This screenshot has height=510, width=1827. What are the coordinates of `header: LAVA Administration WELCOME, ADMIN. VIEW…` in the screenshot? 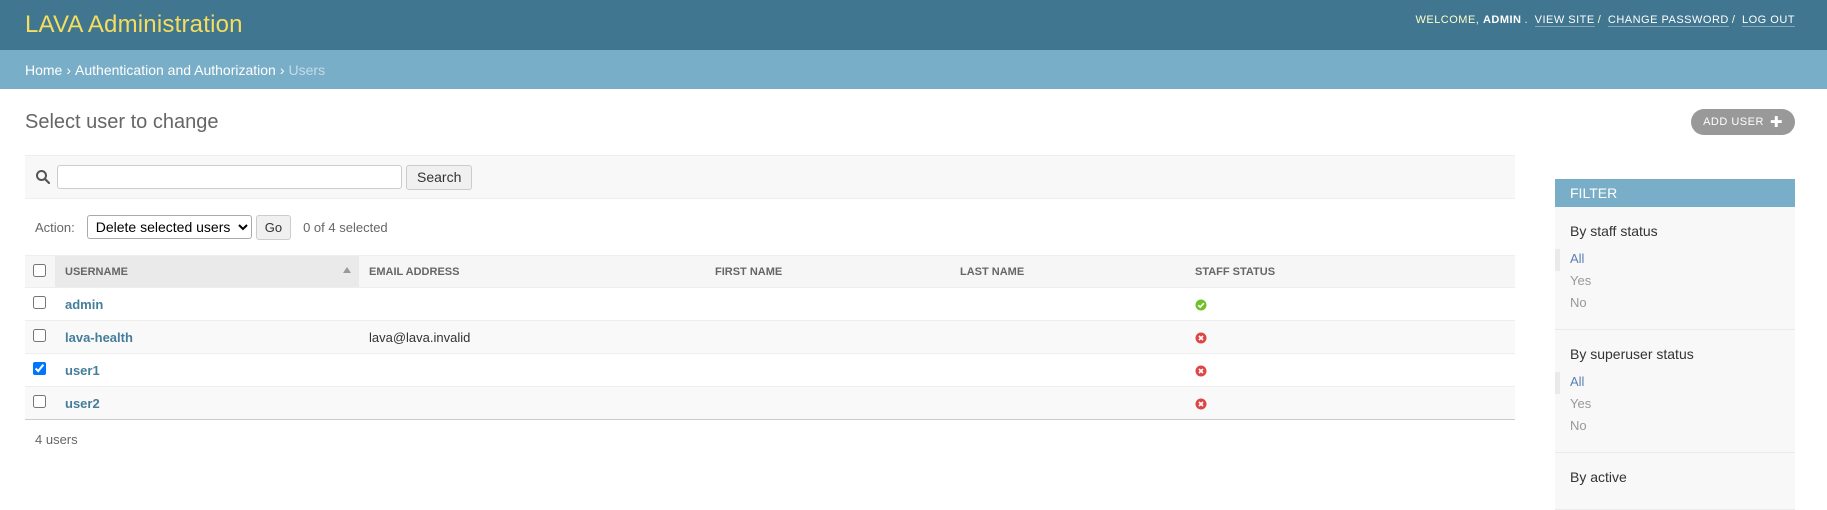 It's located at (913, 25).